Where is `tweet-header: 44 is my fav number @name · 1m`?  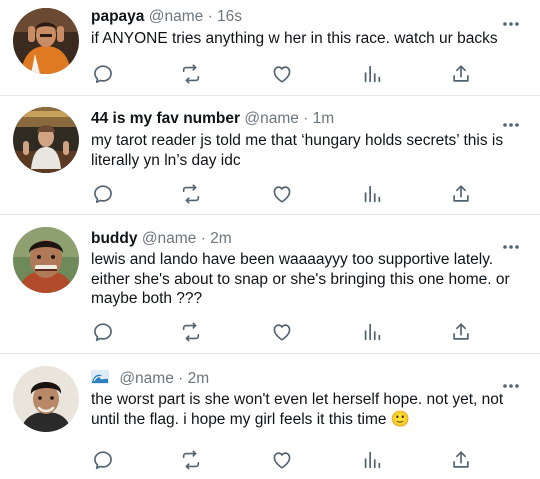 tweet-header: 44 is my fav number @name · 1m is located at coordinates (295, 119).